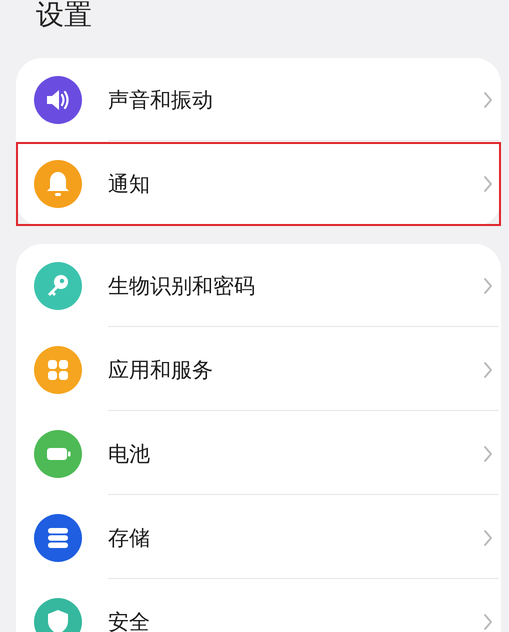 The image size is (509, 632). Describe the element at coordinates (129, 538) in the screenshot. I see `item-label: 存储` at that location.